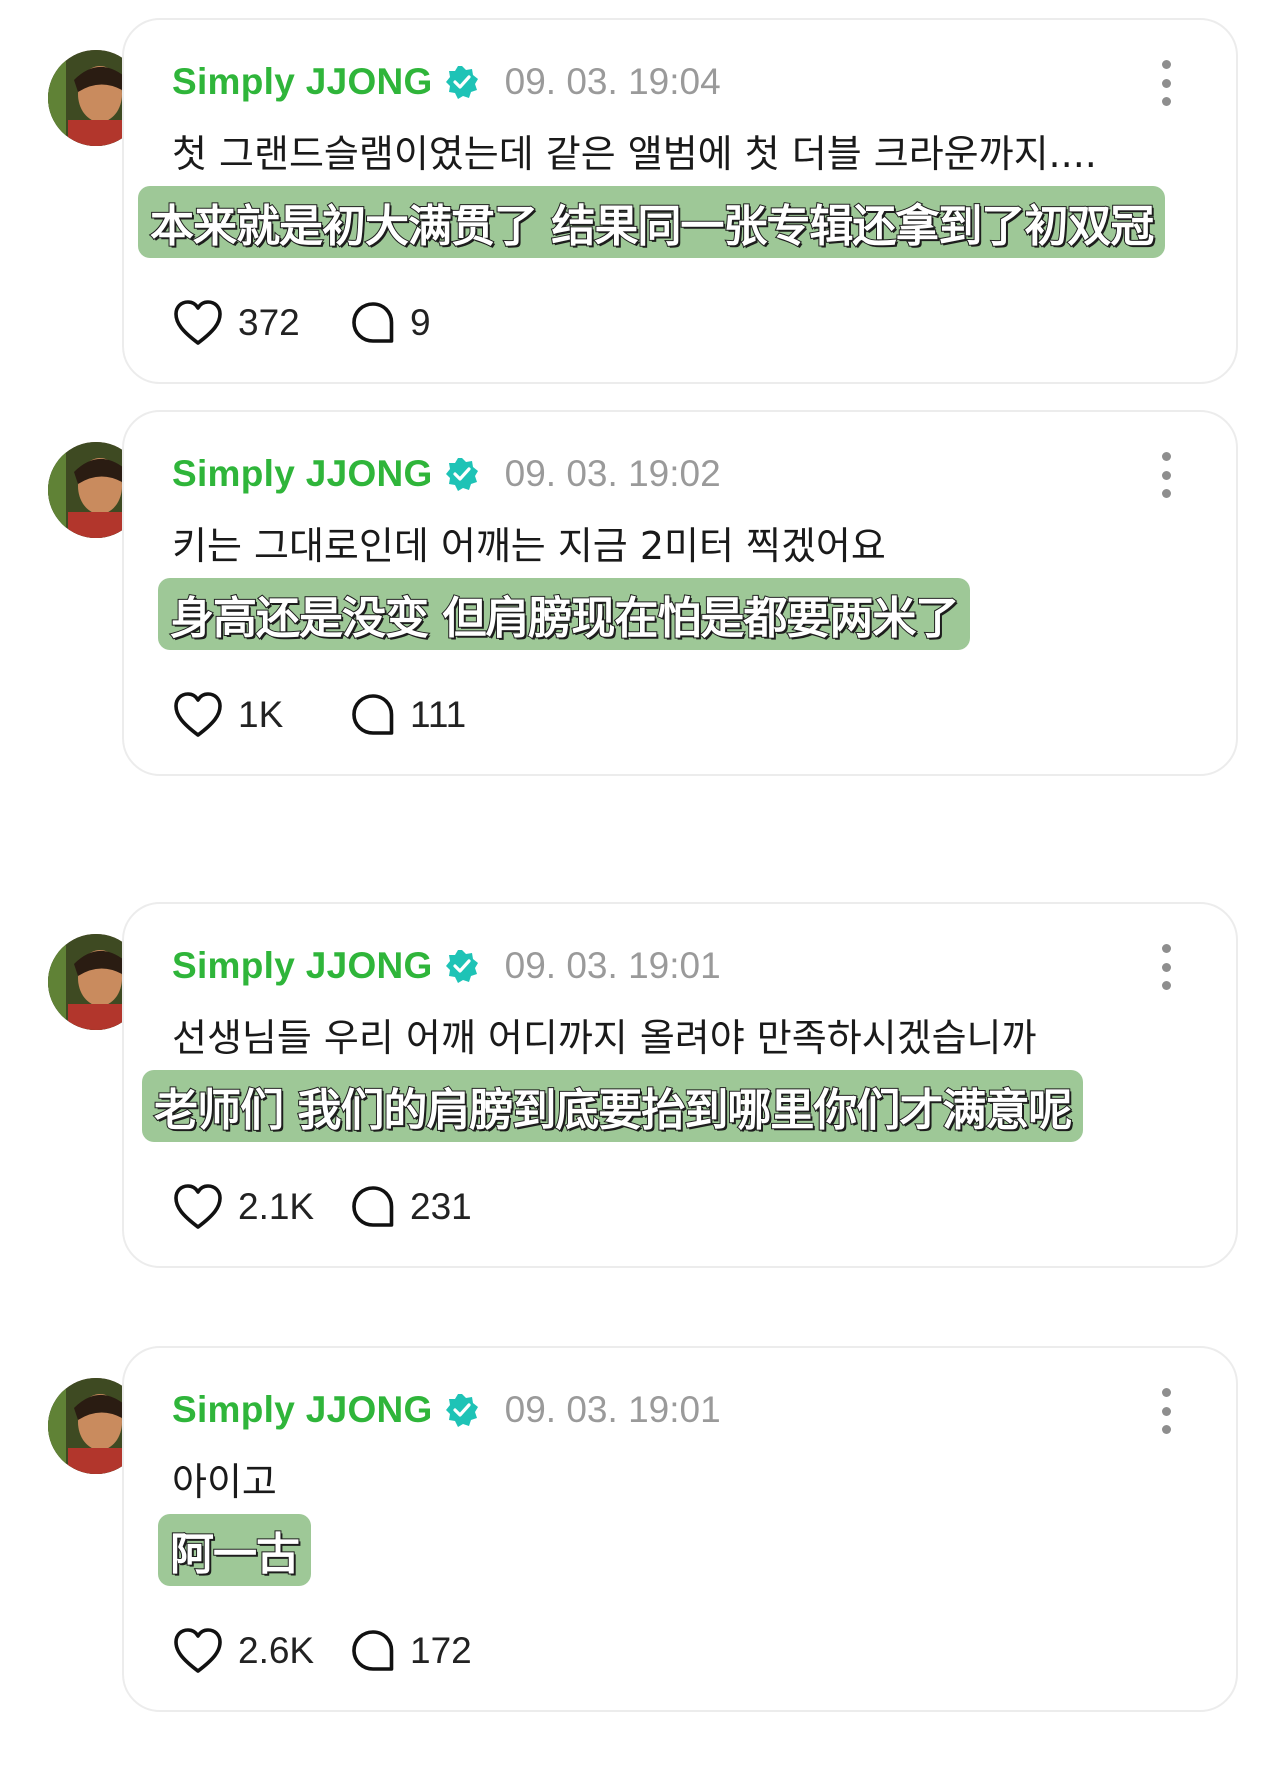 The image size is (1288, 1771). Describe the element at coordinates (234, 1550) in the screenshot. I see `translation-subtitle: 阿一古` at that location.